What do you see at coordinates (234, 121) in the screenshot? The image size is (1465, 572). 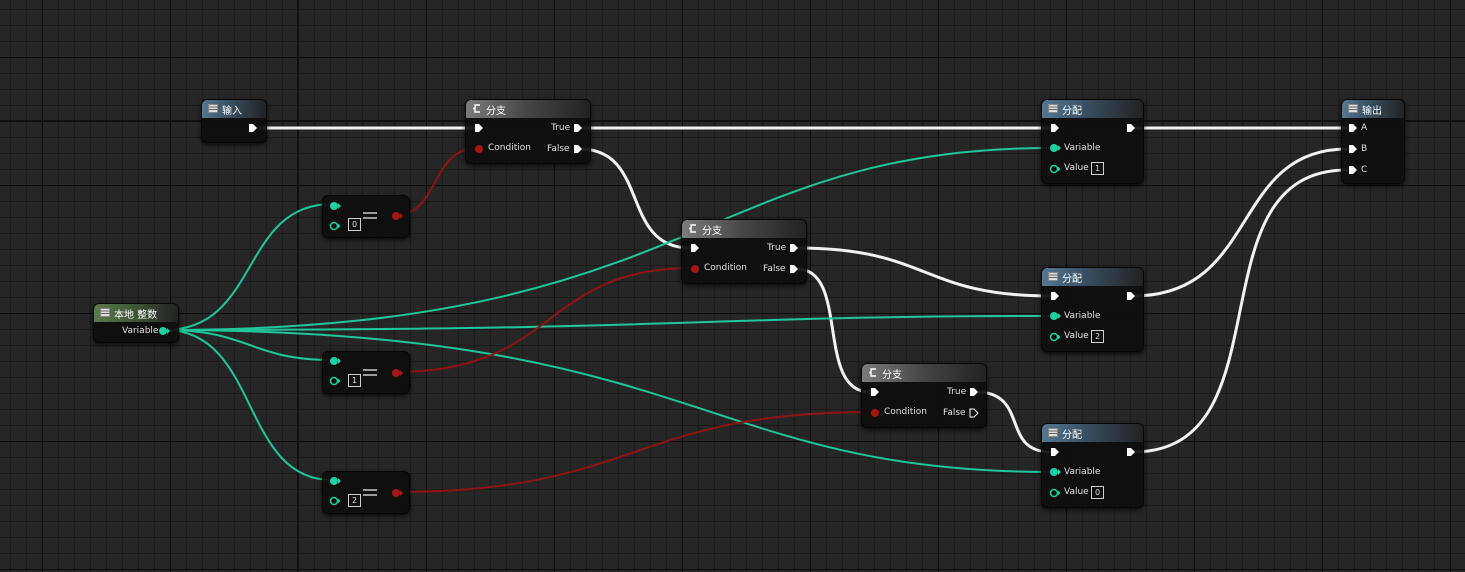 I see `input-node: 输入` at bounding box center [234, 121].